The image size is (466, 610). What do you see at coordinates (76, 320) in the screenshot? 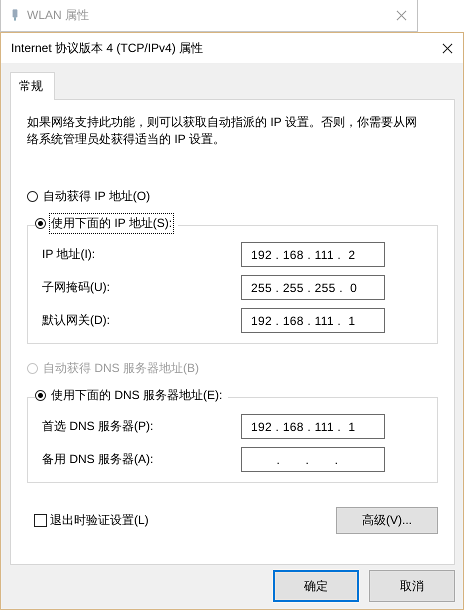
I see `field-label: 默认网关(D):` at bounding box center [76, 320].